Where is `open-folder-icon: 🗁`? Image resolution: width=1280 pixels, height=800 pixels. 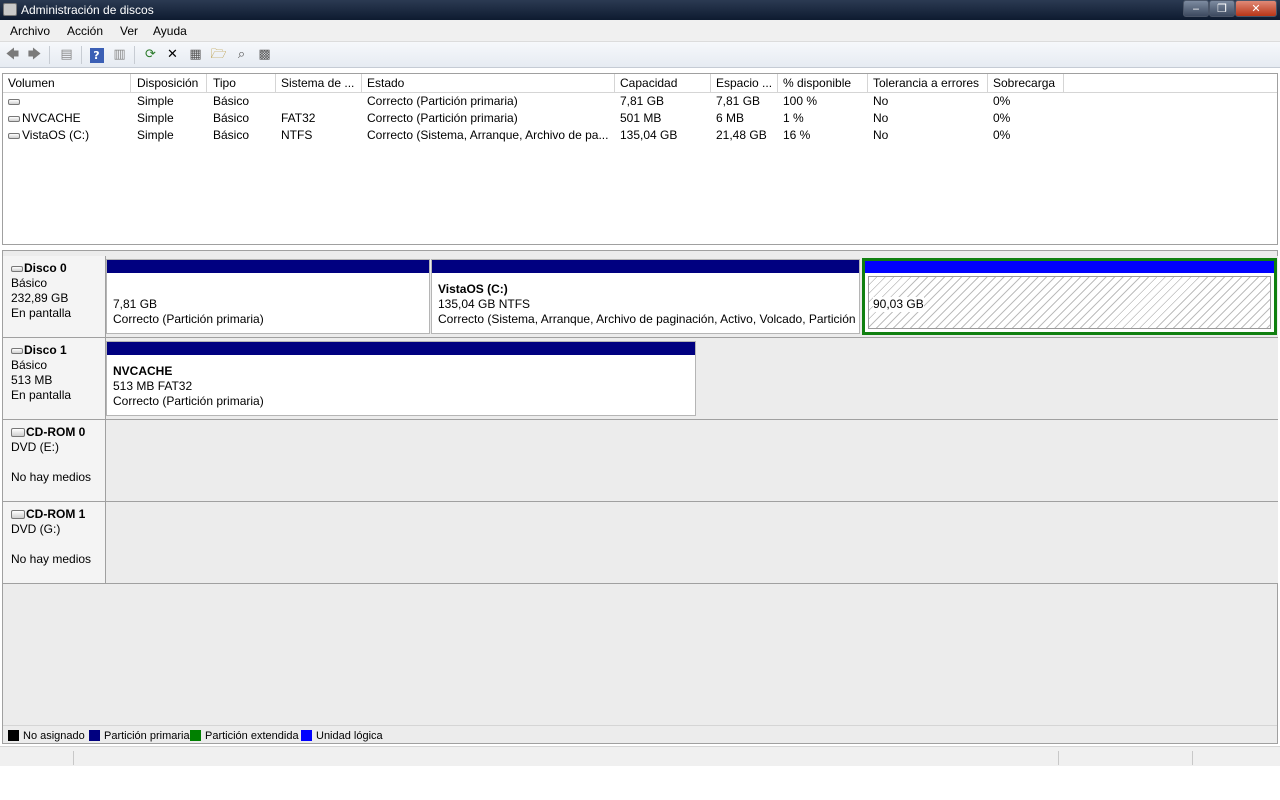
open-folder-icon: 🗁 is located at coordinates (218, 54).